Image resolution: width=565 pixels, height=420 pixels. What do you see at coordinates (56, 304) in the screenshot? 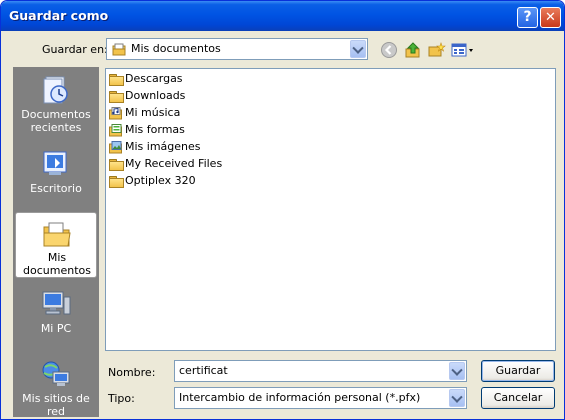
I see `my-computer-icon` at bounding box center [56, 304].